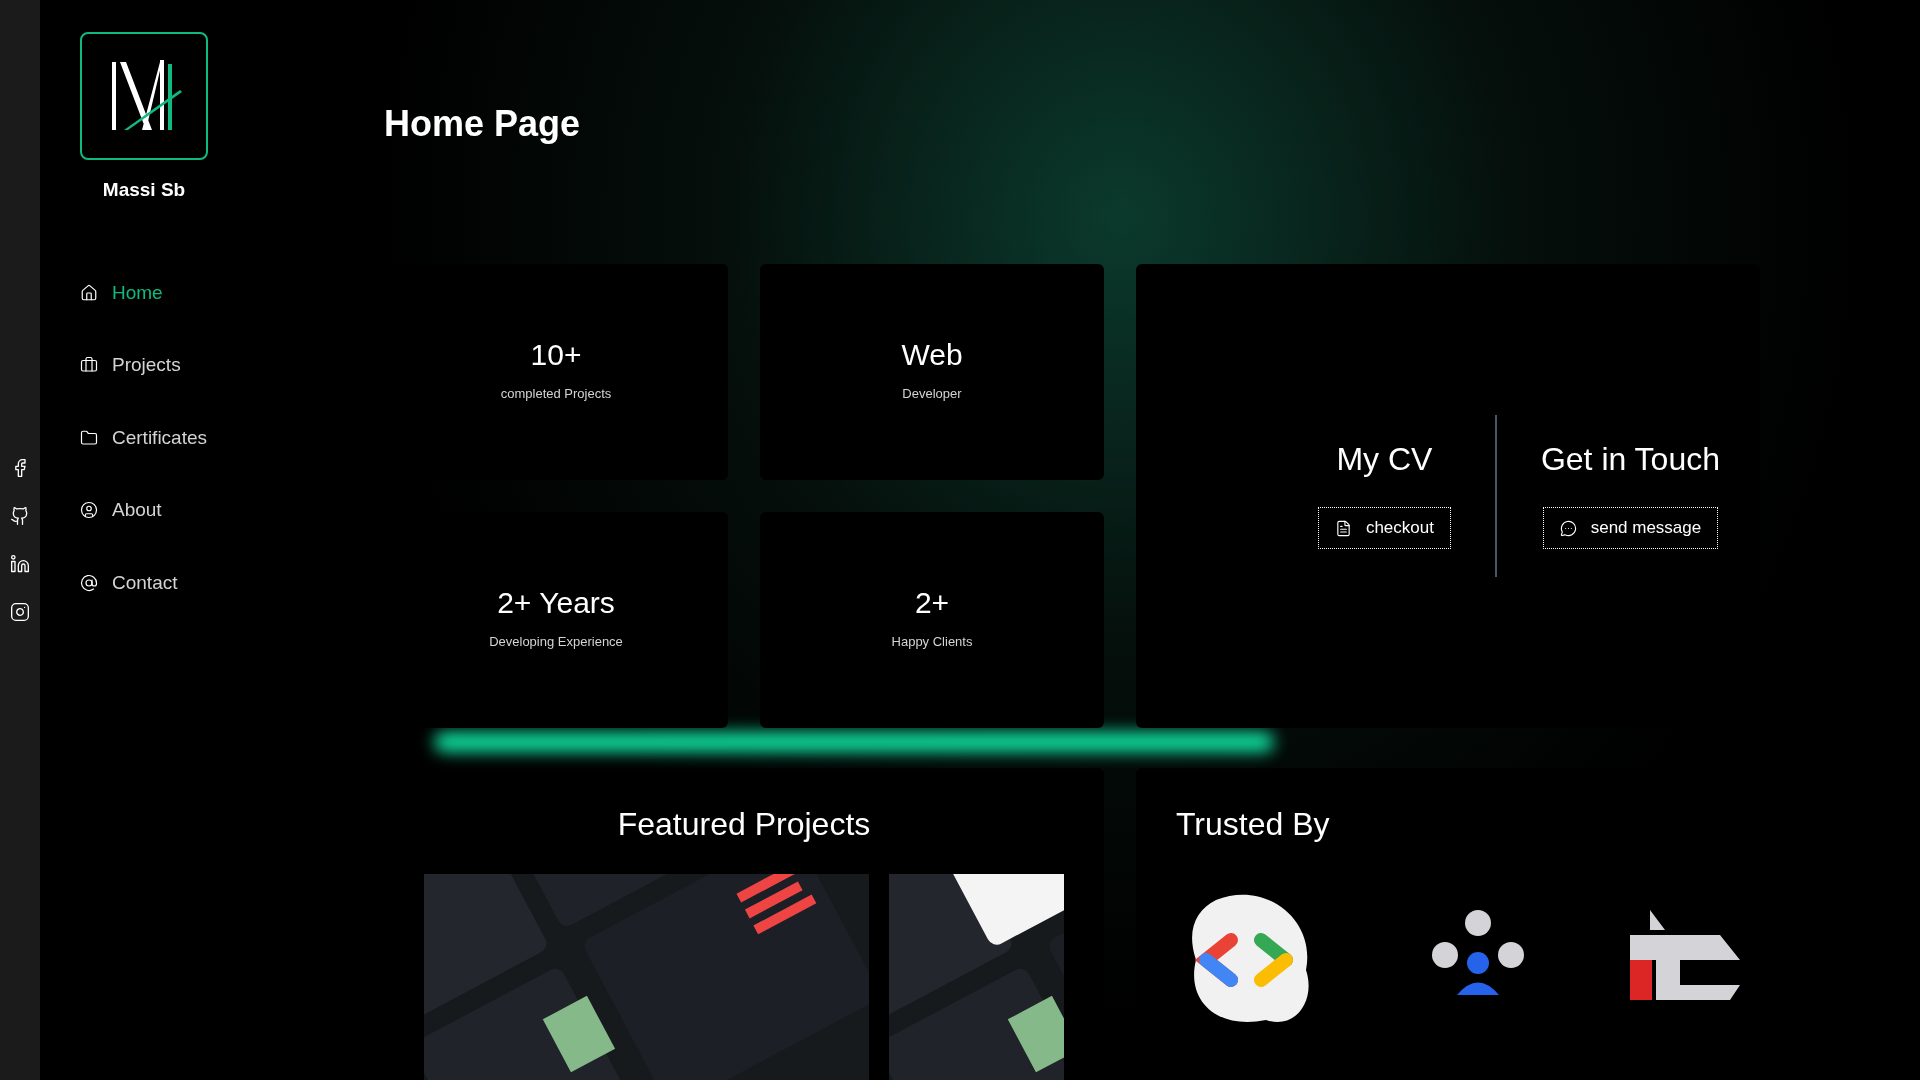 The width and height of the screenshot is (1920, 1080). What do you see at coordinates (556, 603) in the screenshot?
I see `stat-value: 2+ Years` at bounding box center [556, 603].